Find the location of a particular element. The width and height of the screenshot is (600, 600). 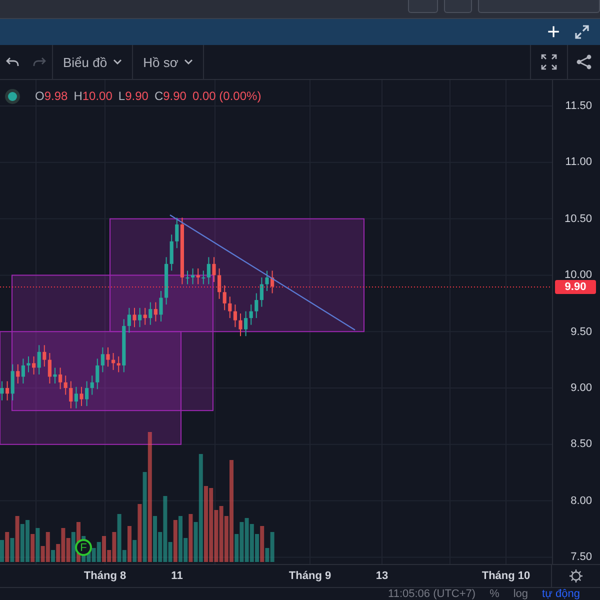

price-label: 7.50 is located at coordinates (581, 557).